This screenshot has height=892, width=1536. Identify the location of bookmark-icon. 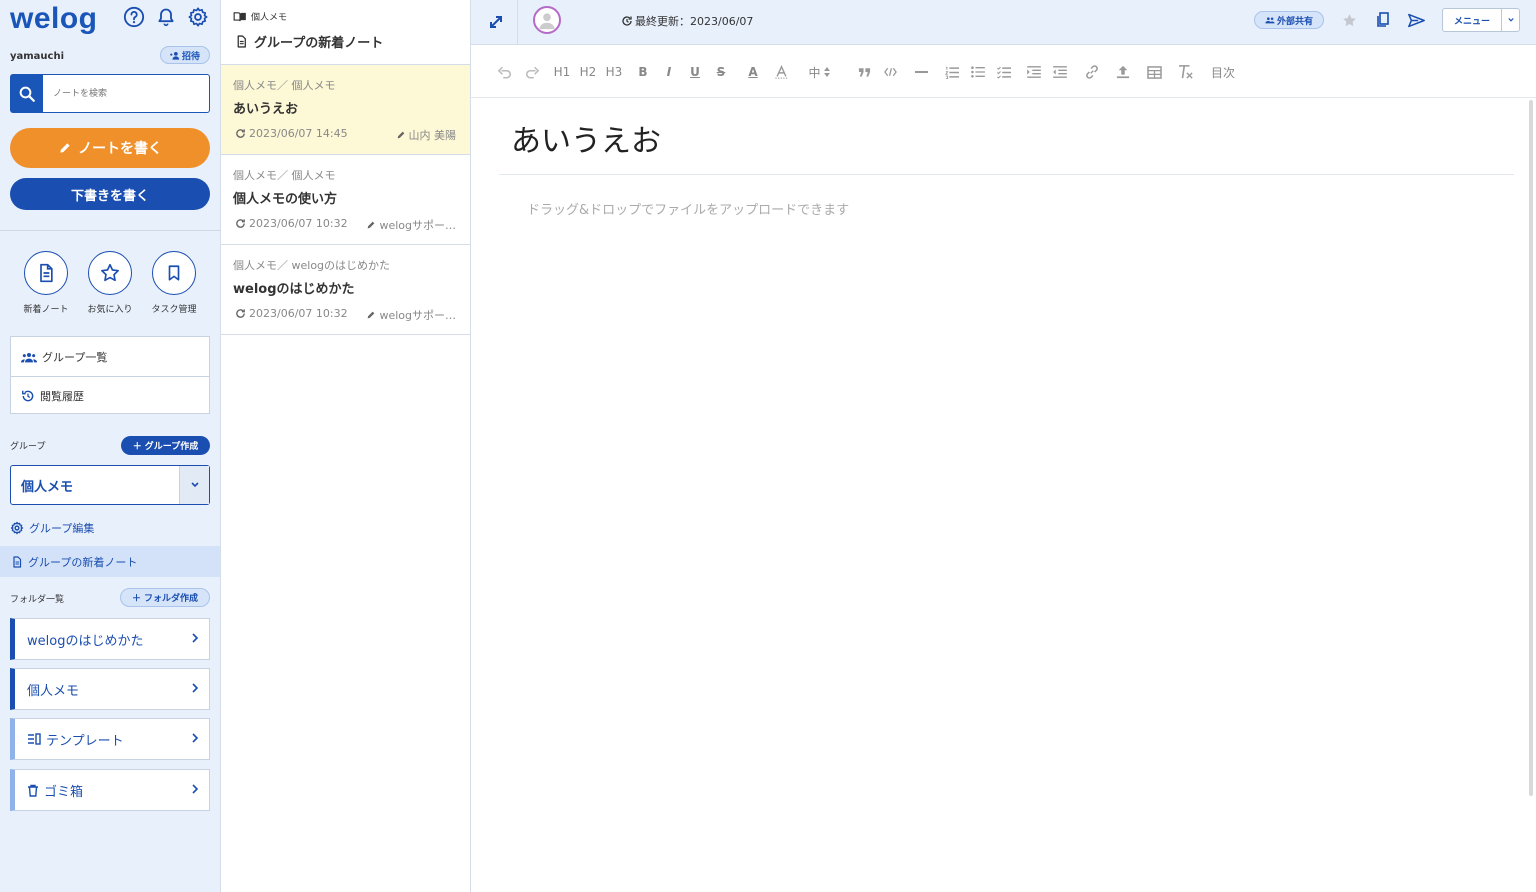
(174, 273).